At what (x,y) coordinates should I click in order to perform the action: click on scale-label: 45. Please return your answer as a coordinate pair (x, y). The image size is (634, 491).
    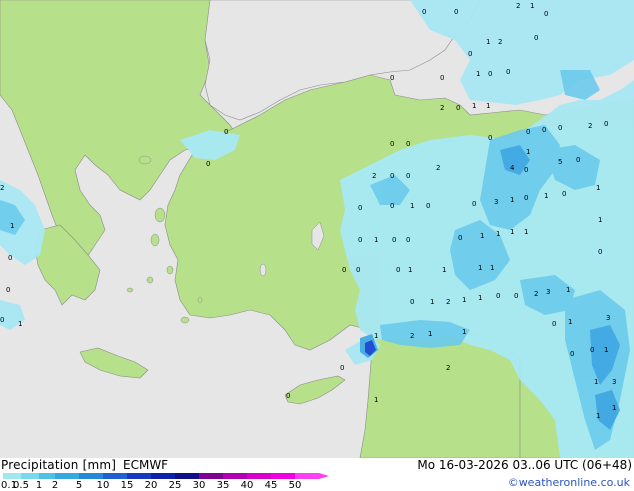
    Looking at the image, I should click on (271, 485).